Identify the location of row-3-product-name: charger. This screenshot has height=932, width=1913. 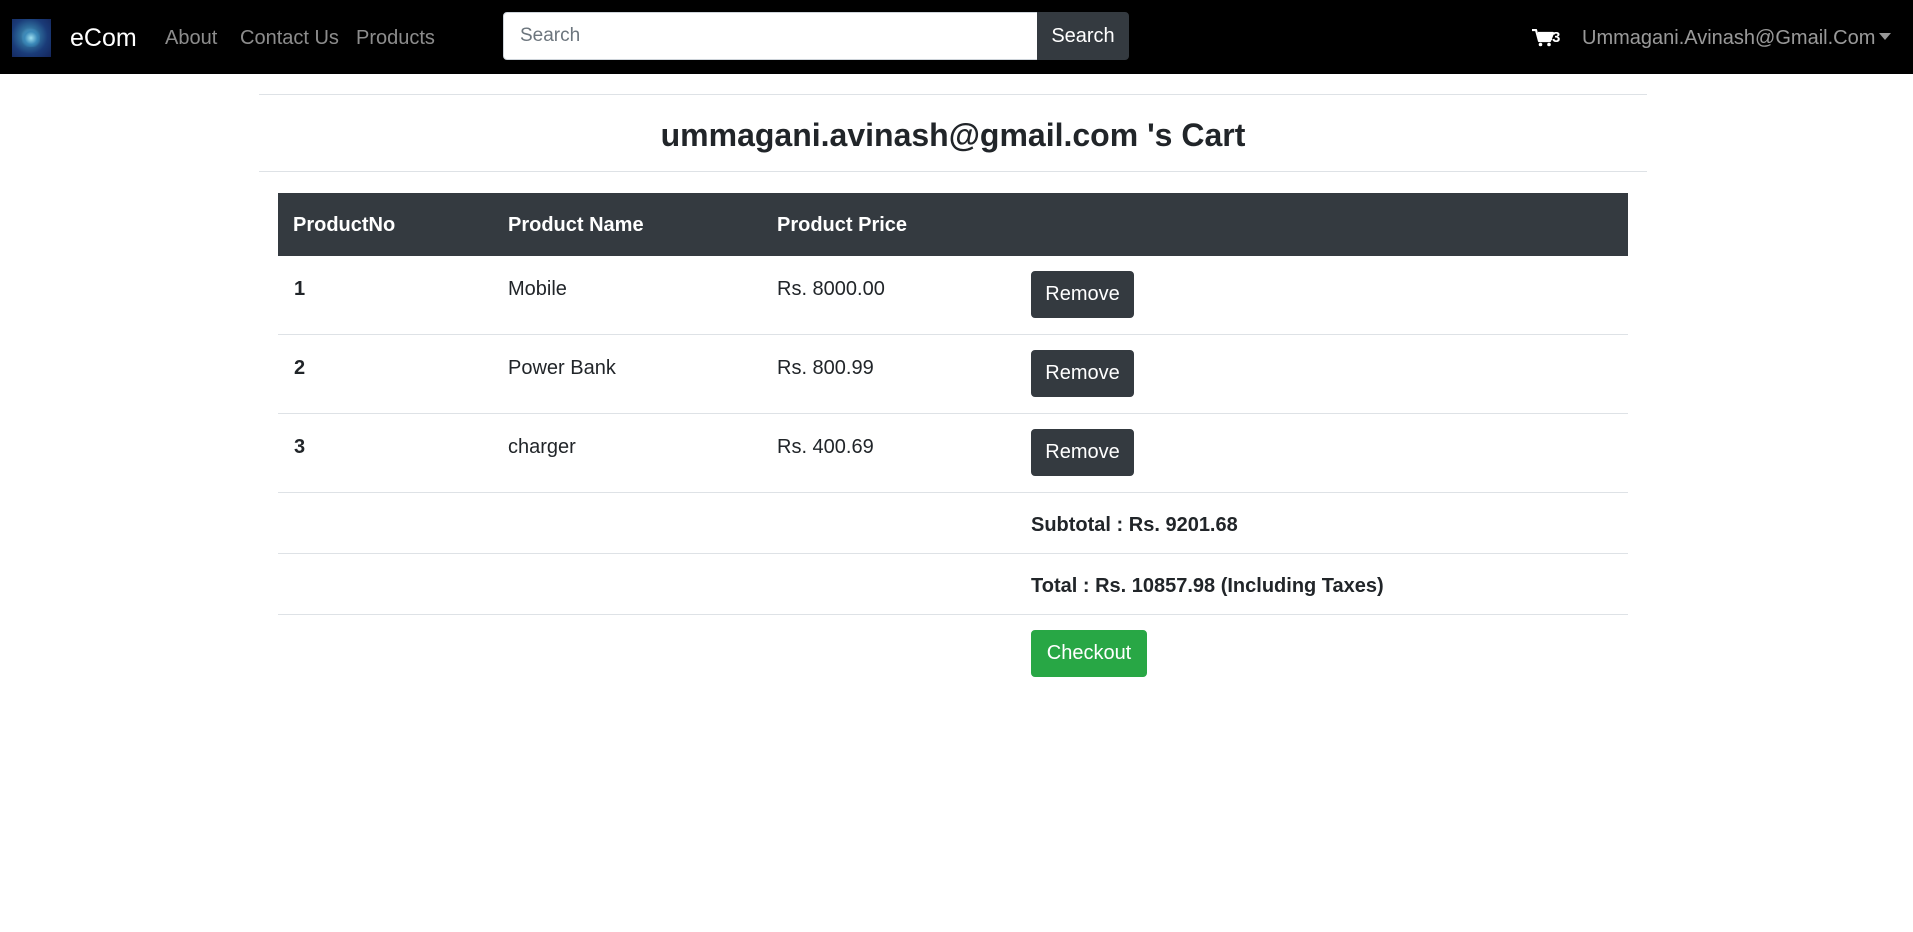
(542, 447).